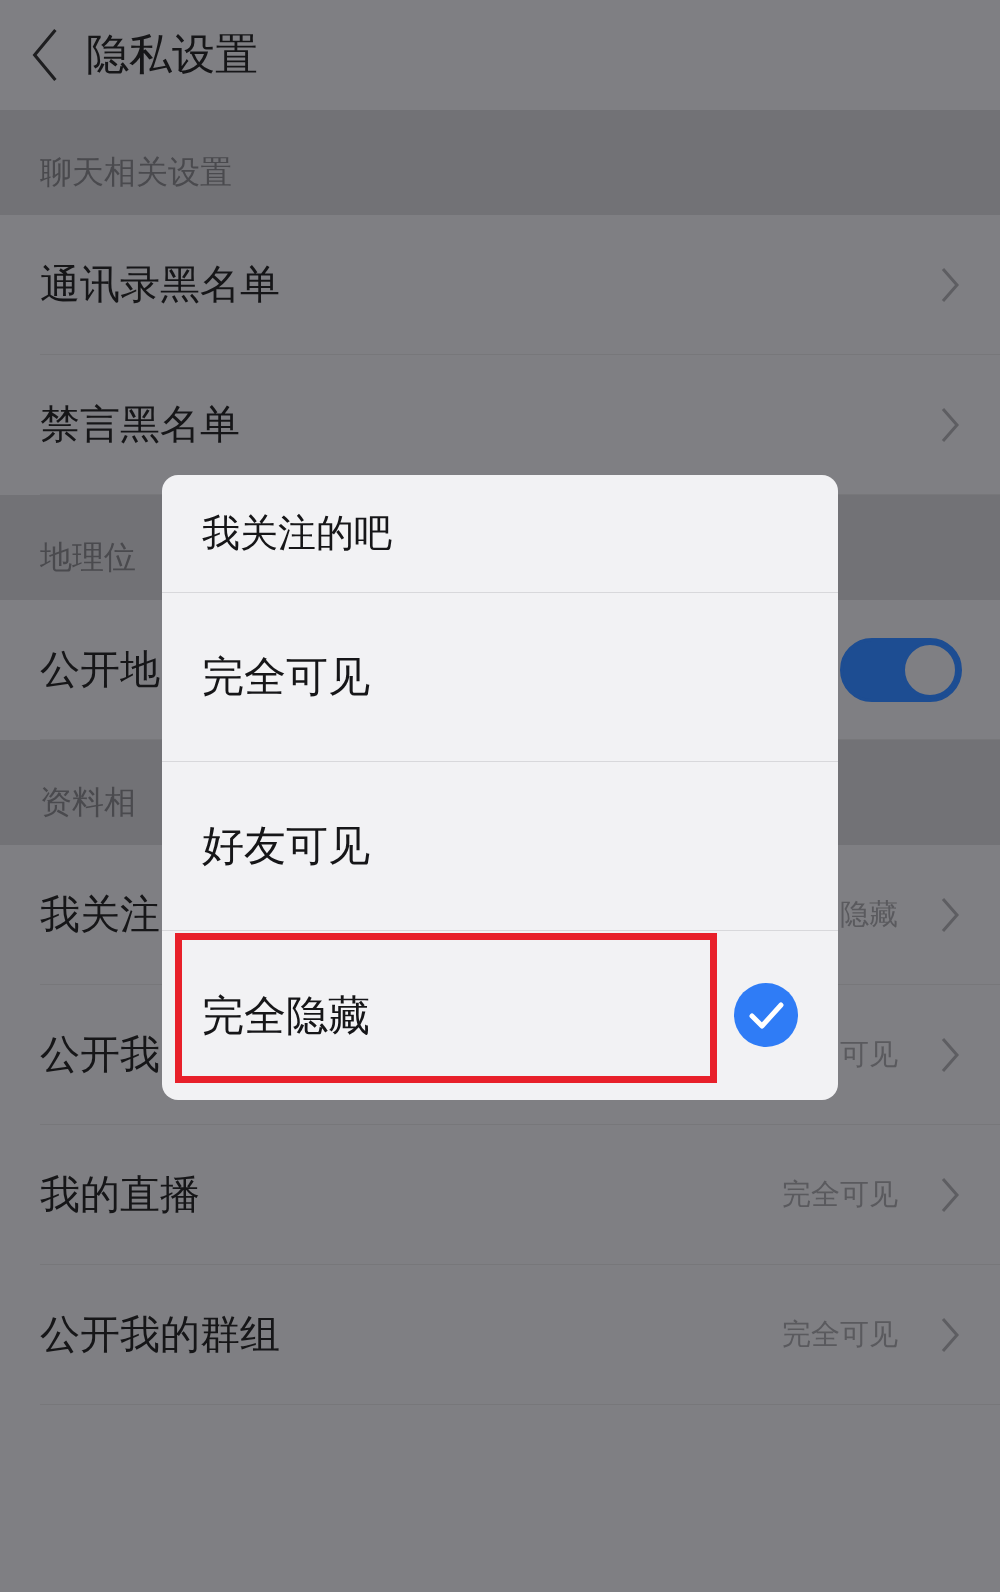  I want to click on row-label: 禁言黑名单, so click(140, 424).